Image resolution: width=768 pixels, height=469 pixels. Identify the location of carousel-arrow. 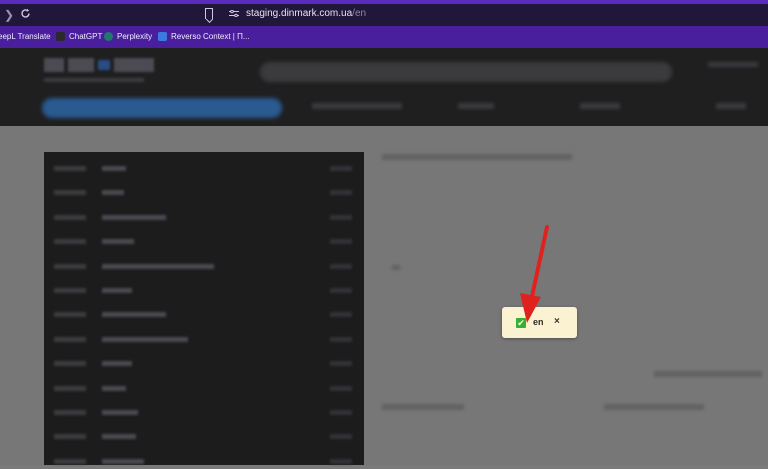
(396, 267).